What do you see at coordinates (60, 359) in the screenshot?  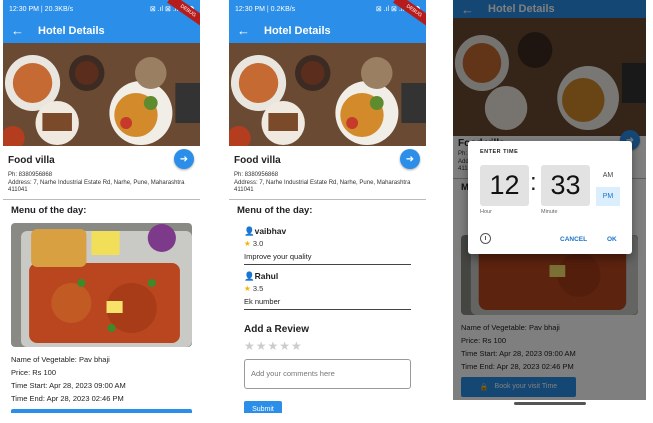 I see `vegetable-name: Name of Vegetable: Pav bhaji` at bounding box center [60, 359].